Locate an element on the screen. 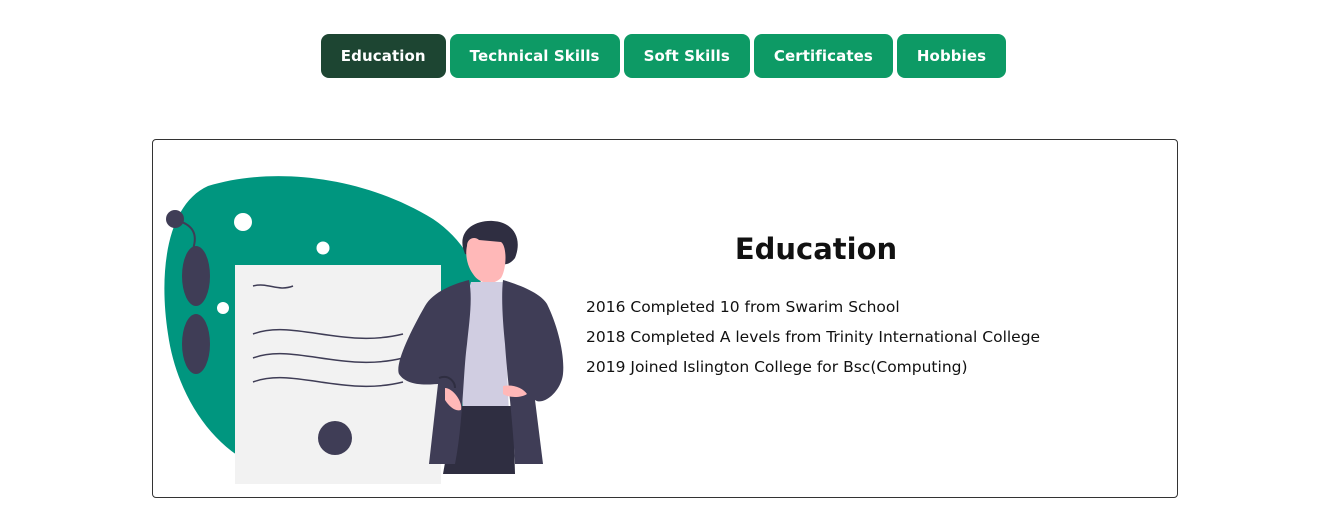 Image resolution: width=1337 pixels, height=531 pixels. tab-certificates: Certificates is located at coordinates (823, 56).